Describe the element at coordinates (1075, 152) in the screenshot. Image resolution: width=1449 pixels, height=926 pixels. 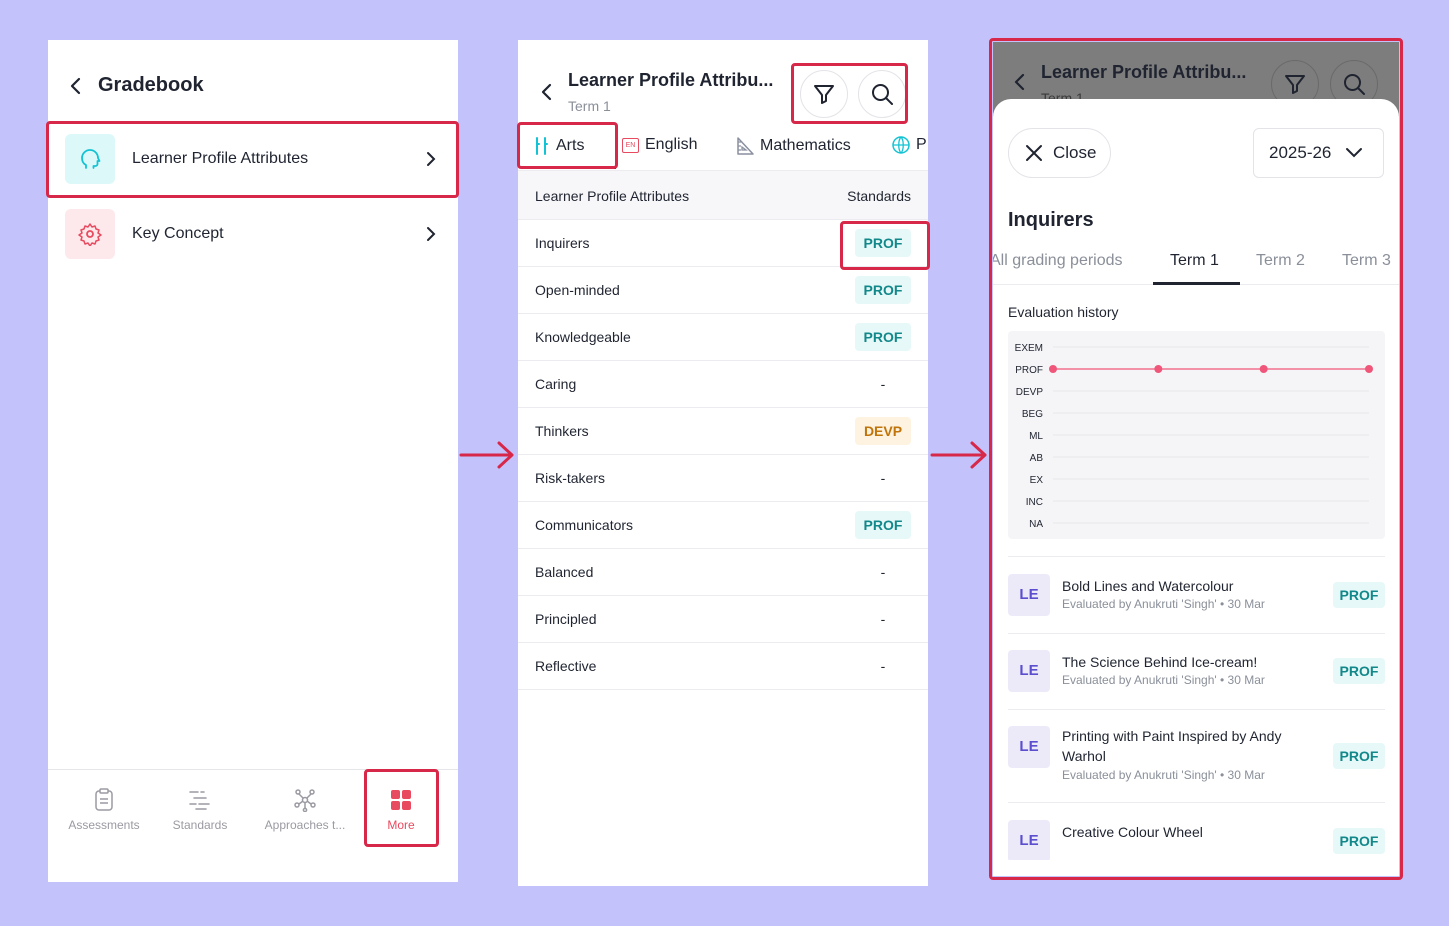
I see `close-label: Close` at that location.